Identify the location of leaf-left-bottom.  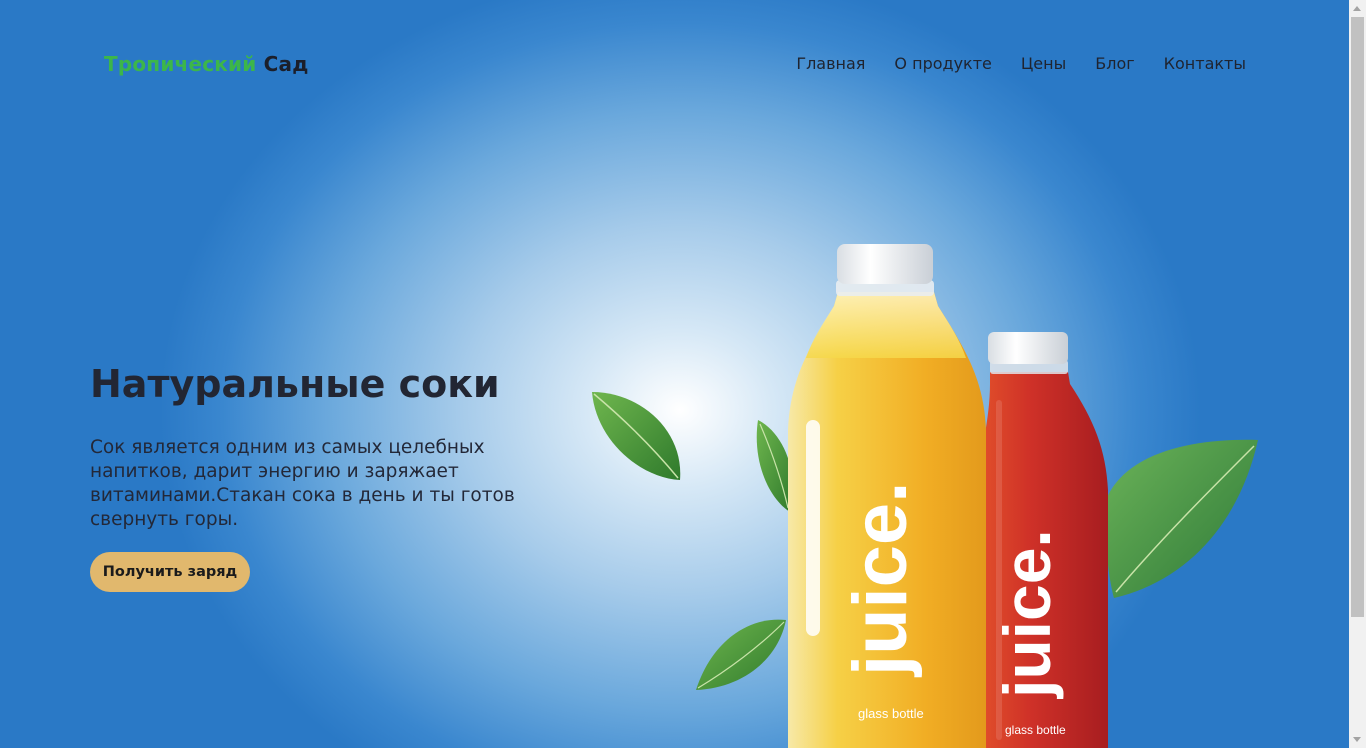
(741, 654).